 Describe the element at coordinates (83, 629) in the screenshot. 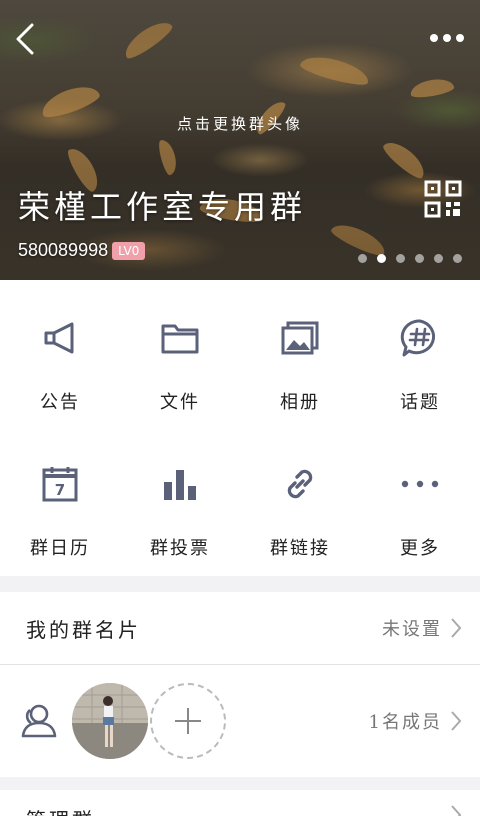

I see `my-group-card-title: 我的群名片` at that location.